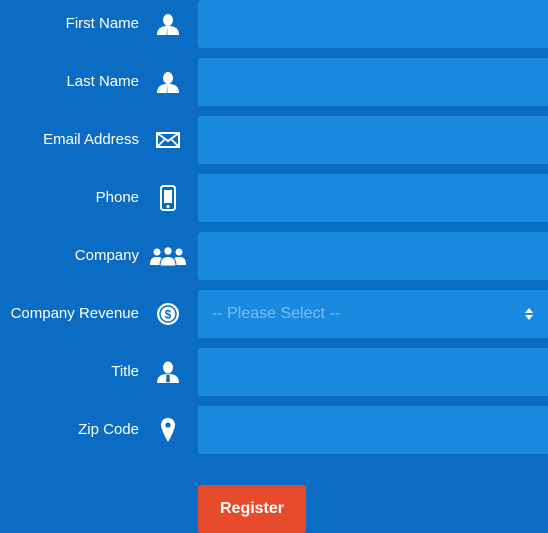 The image size is (548, 533). What do you see at coordinates (168, 430) in the screenshot?
I see `map-pin-icon` at bounding box center [168, 430].